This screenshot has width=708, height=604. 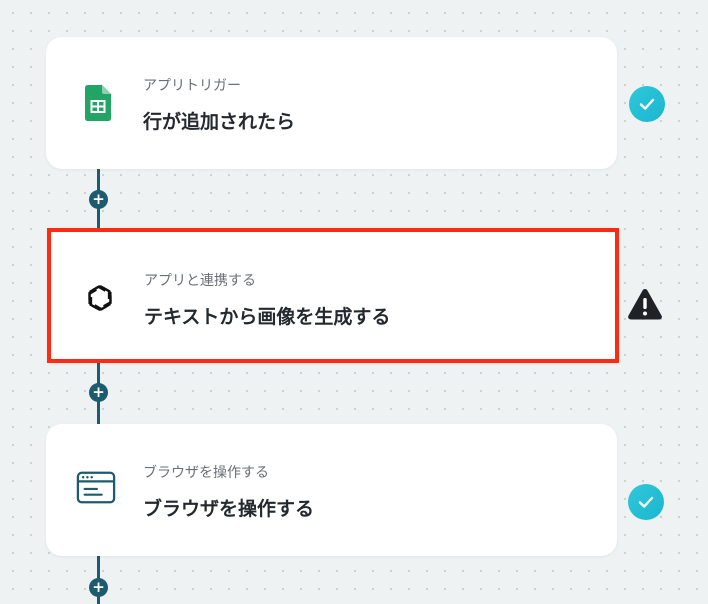 I want to click on step-subtitle: アプリと連携する, so click(x=200, y=281).